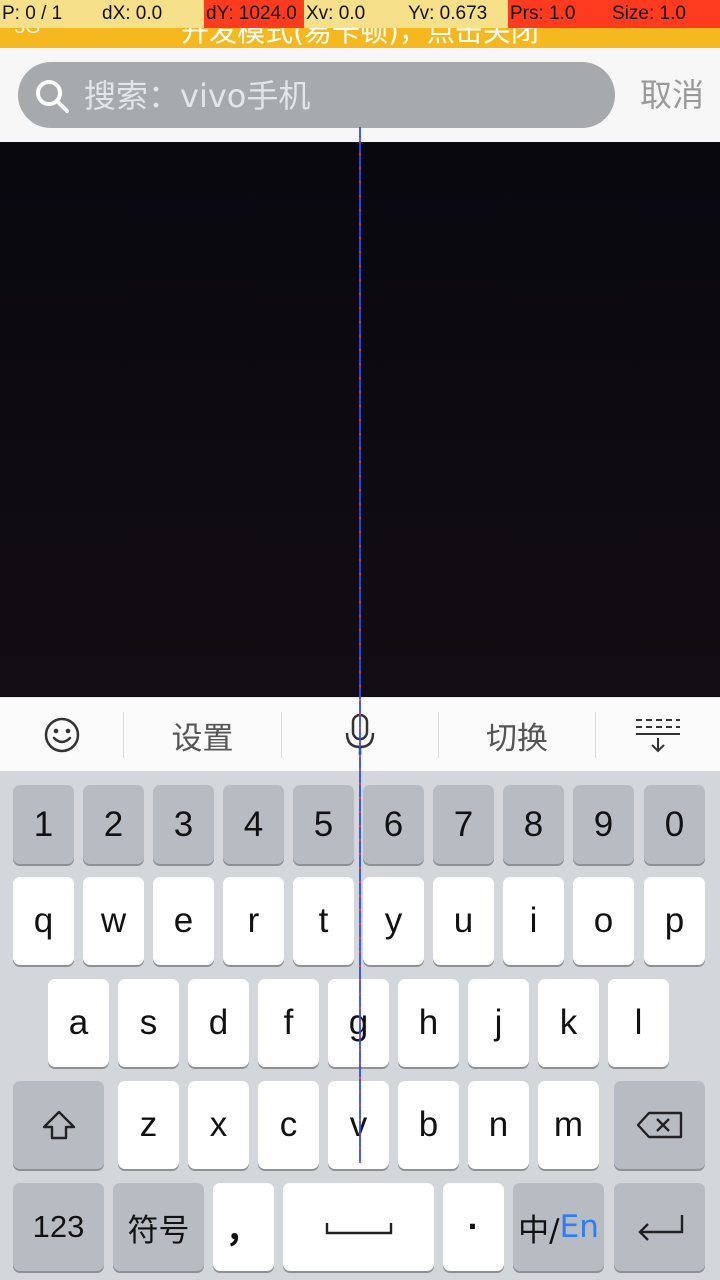  I want to click on cancel-button: 取消, so click(672, 95).